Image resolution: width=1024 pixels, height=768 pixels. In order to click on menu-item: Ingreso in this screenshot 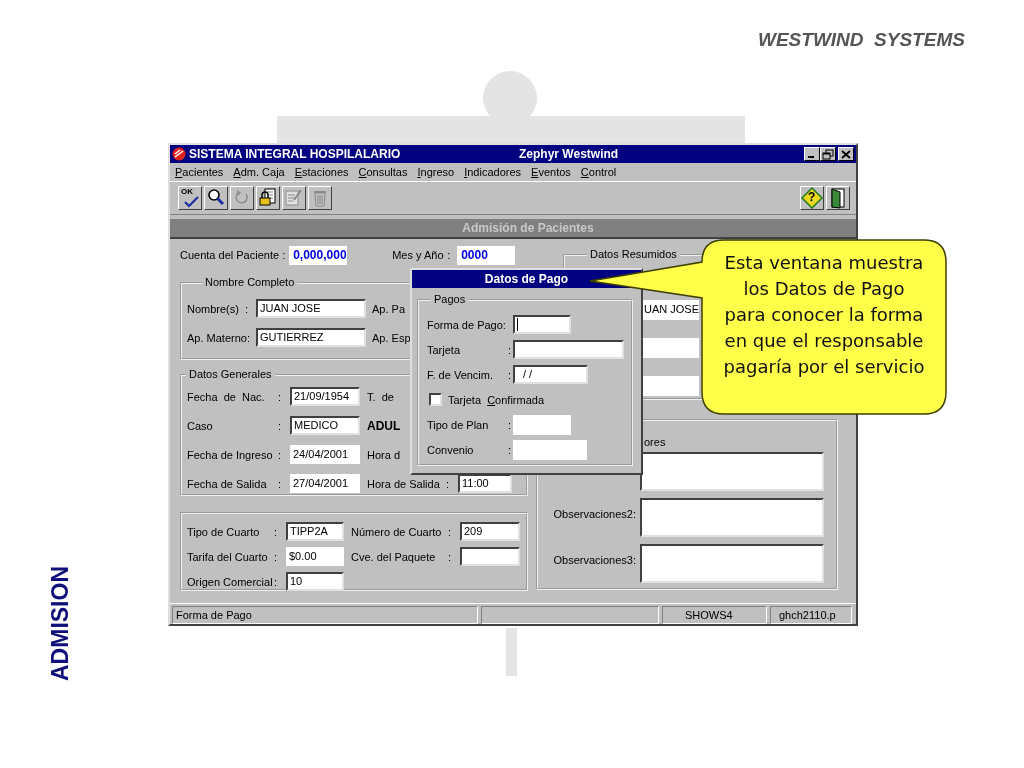, I will do `click(436, 172)`.